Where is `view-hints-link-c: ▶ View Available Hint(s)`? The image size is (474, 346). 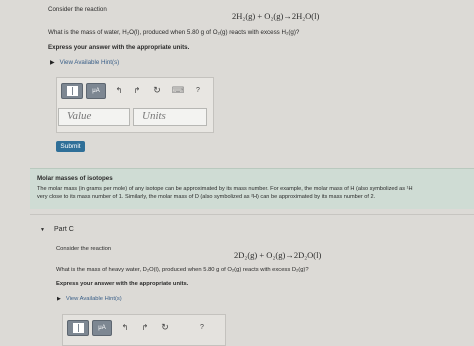 view-hints-link-c: ▶ View Available Hint(s) is located at coordinates (89, 299).